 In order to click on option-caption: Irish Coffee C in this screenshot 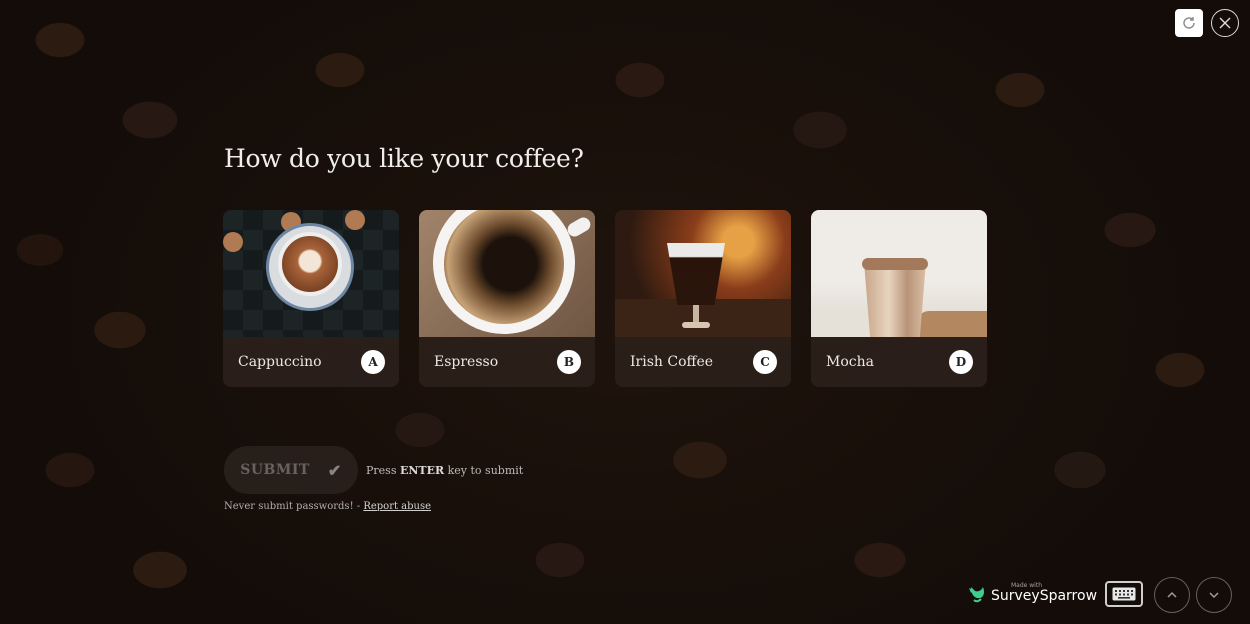, I will do `click(703, 362)`.